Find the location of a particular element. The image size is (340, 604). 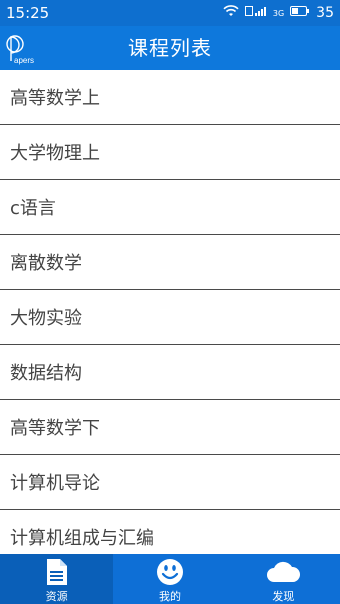

course-label: 高等数学下 is located at coordinates (55, 428).